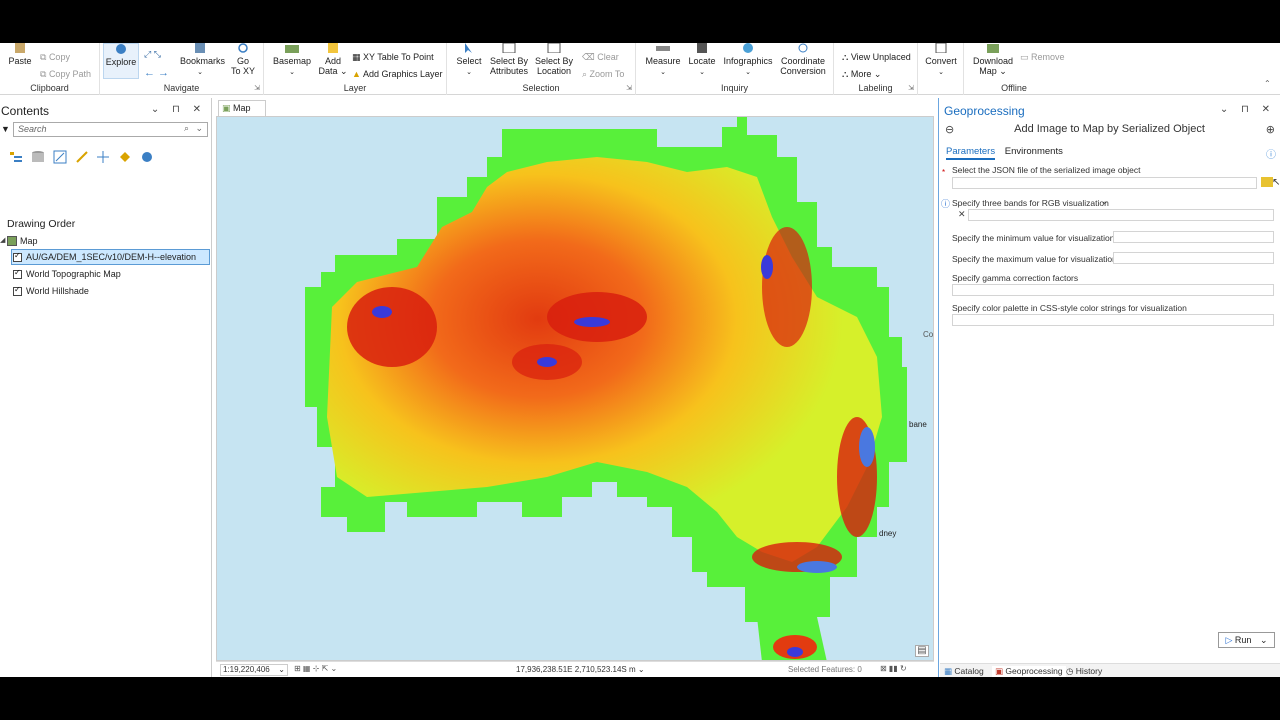  What do you see at coordinates (941, 60) in the screenshot?
I see `convert-button: Convert ⌄` at bounding box center [941, 60].